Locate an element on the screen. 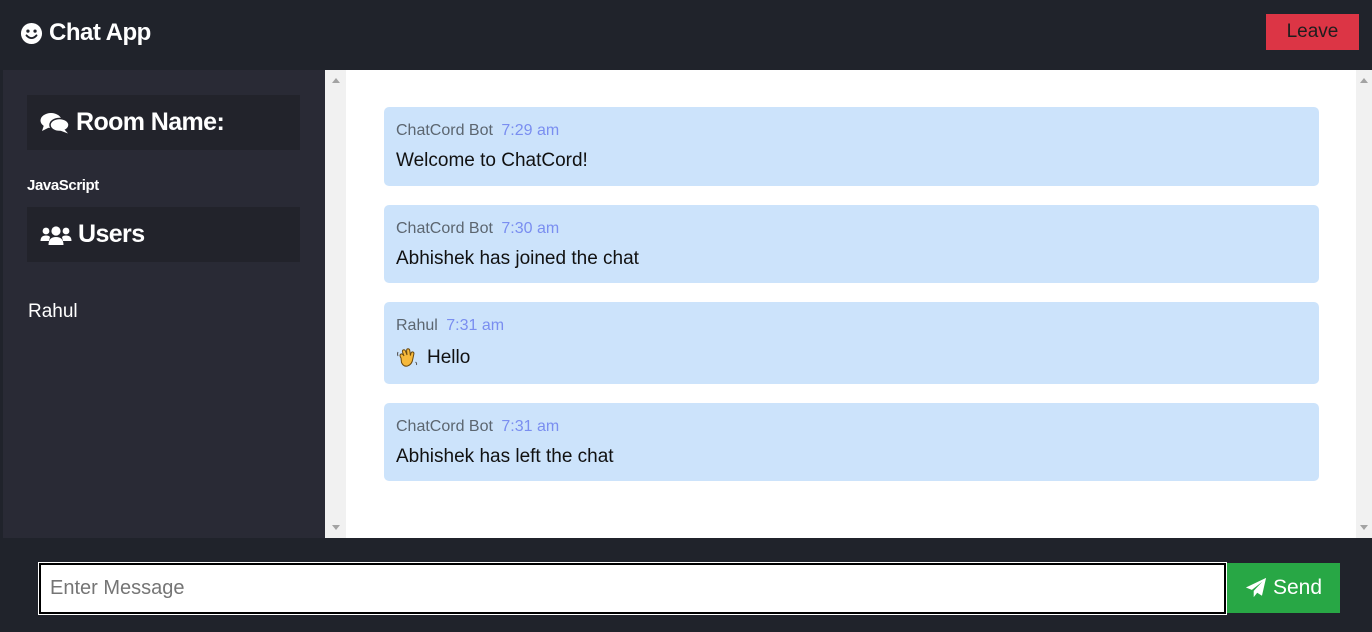  message-author: Rahul is located at coordinates (417, 325).